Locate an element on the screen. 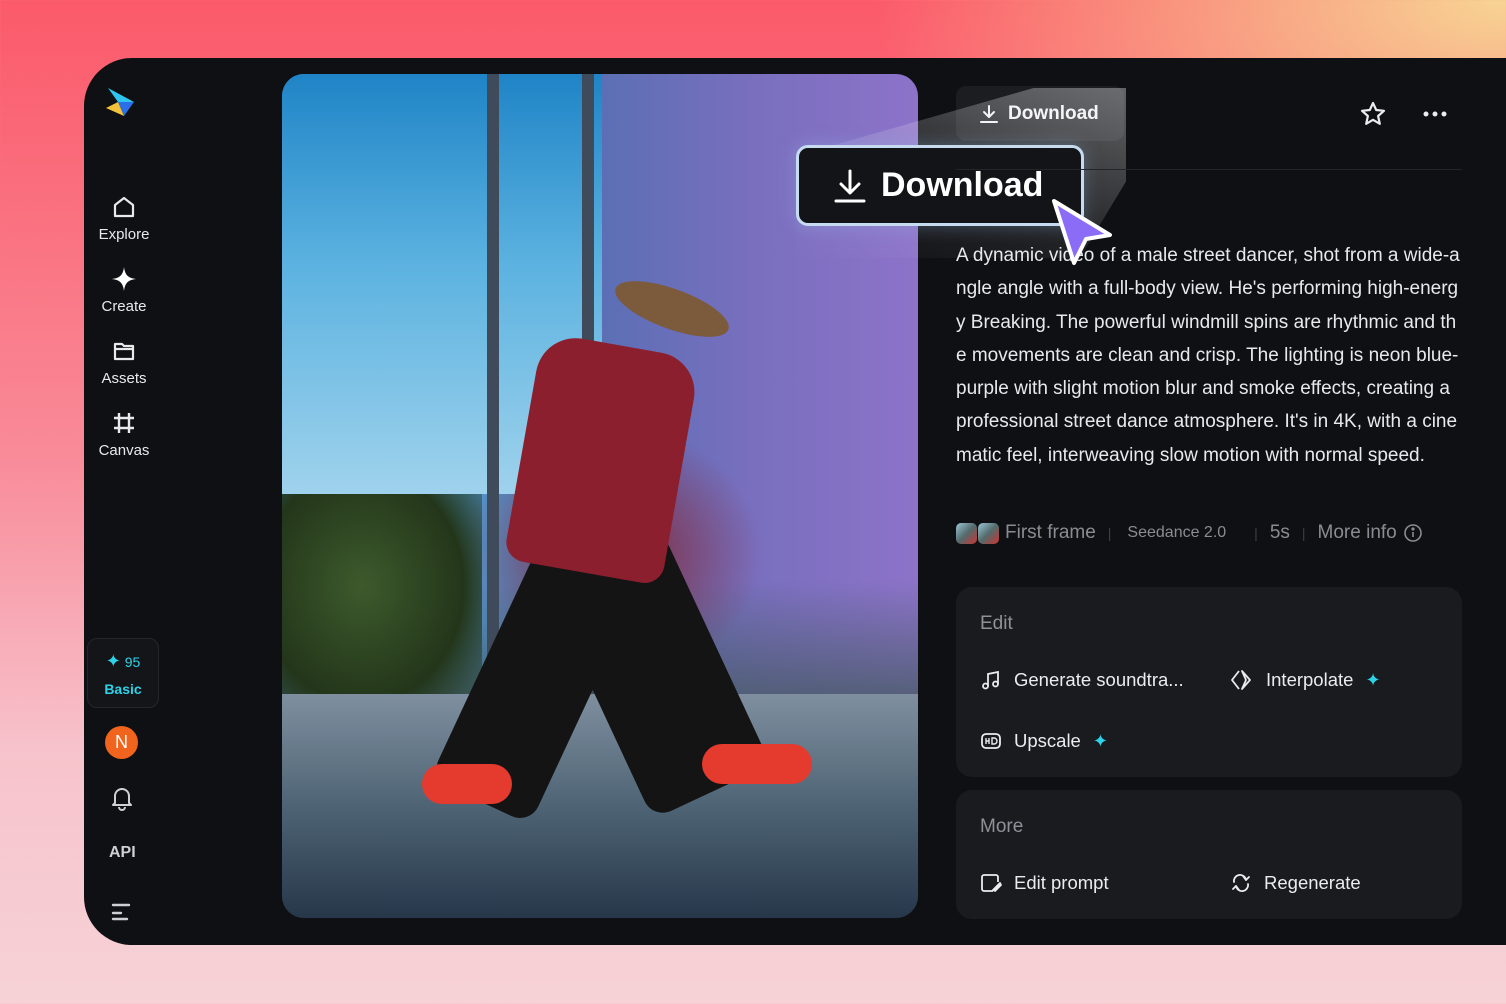 This screenshot has width=1506, height=1004. header-divider is located at coordinates (1209, 169).